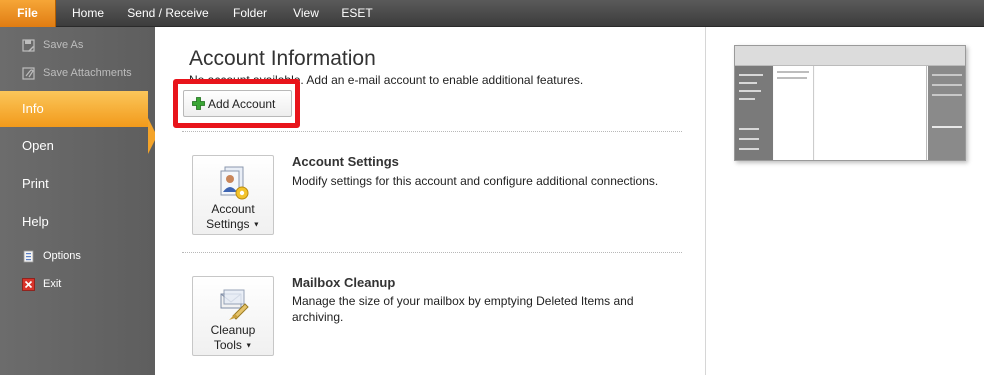  What do you see at coordinates (850, 56) in the screenshot?
I see `thumbnail-ribbon` at bounding box center [850, 56].